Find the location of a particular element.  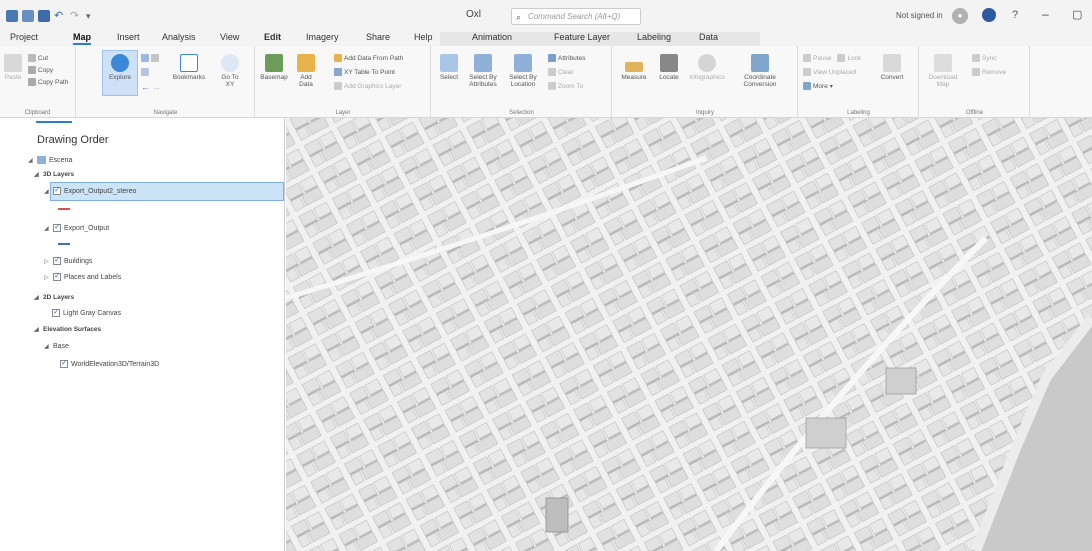

search-icon: ⌕ is located at coordinates (519, 17).